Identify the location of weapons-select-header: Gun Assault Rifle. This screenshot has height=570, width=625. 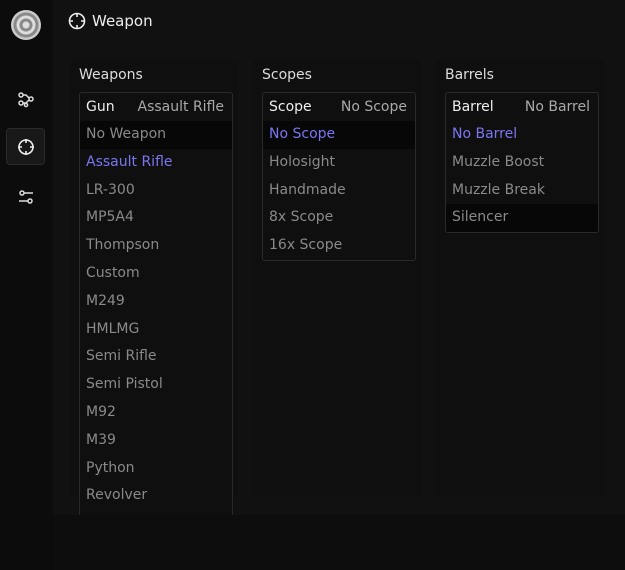
(156, 107).